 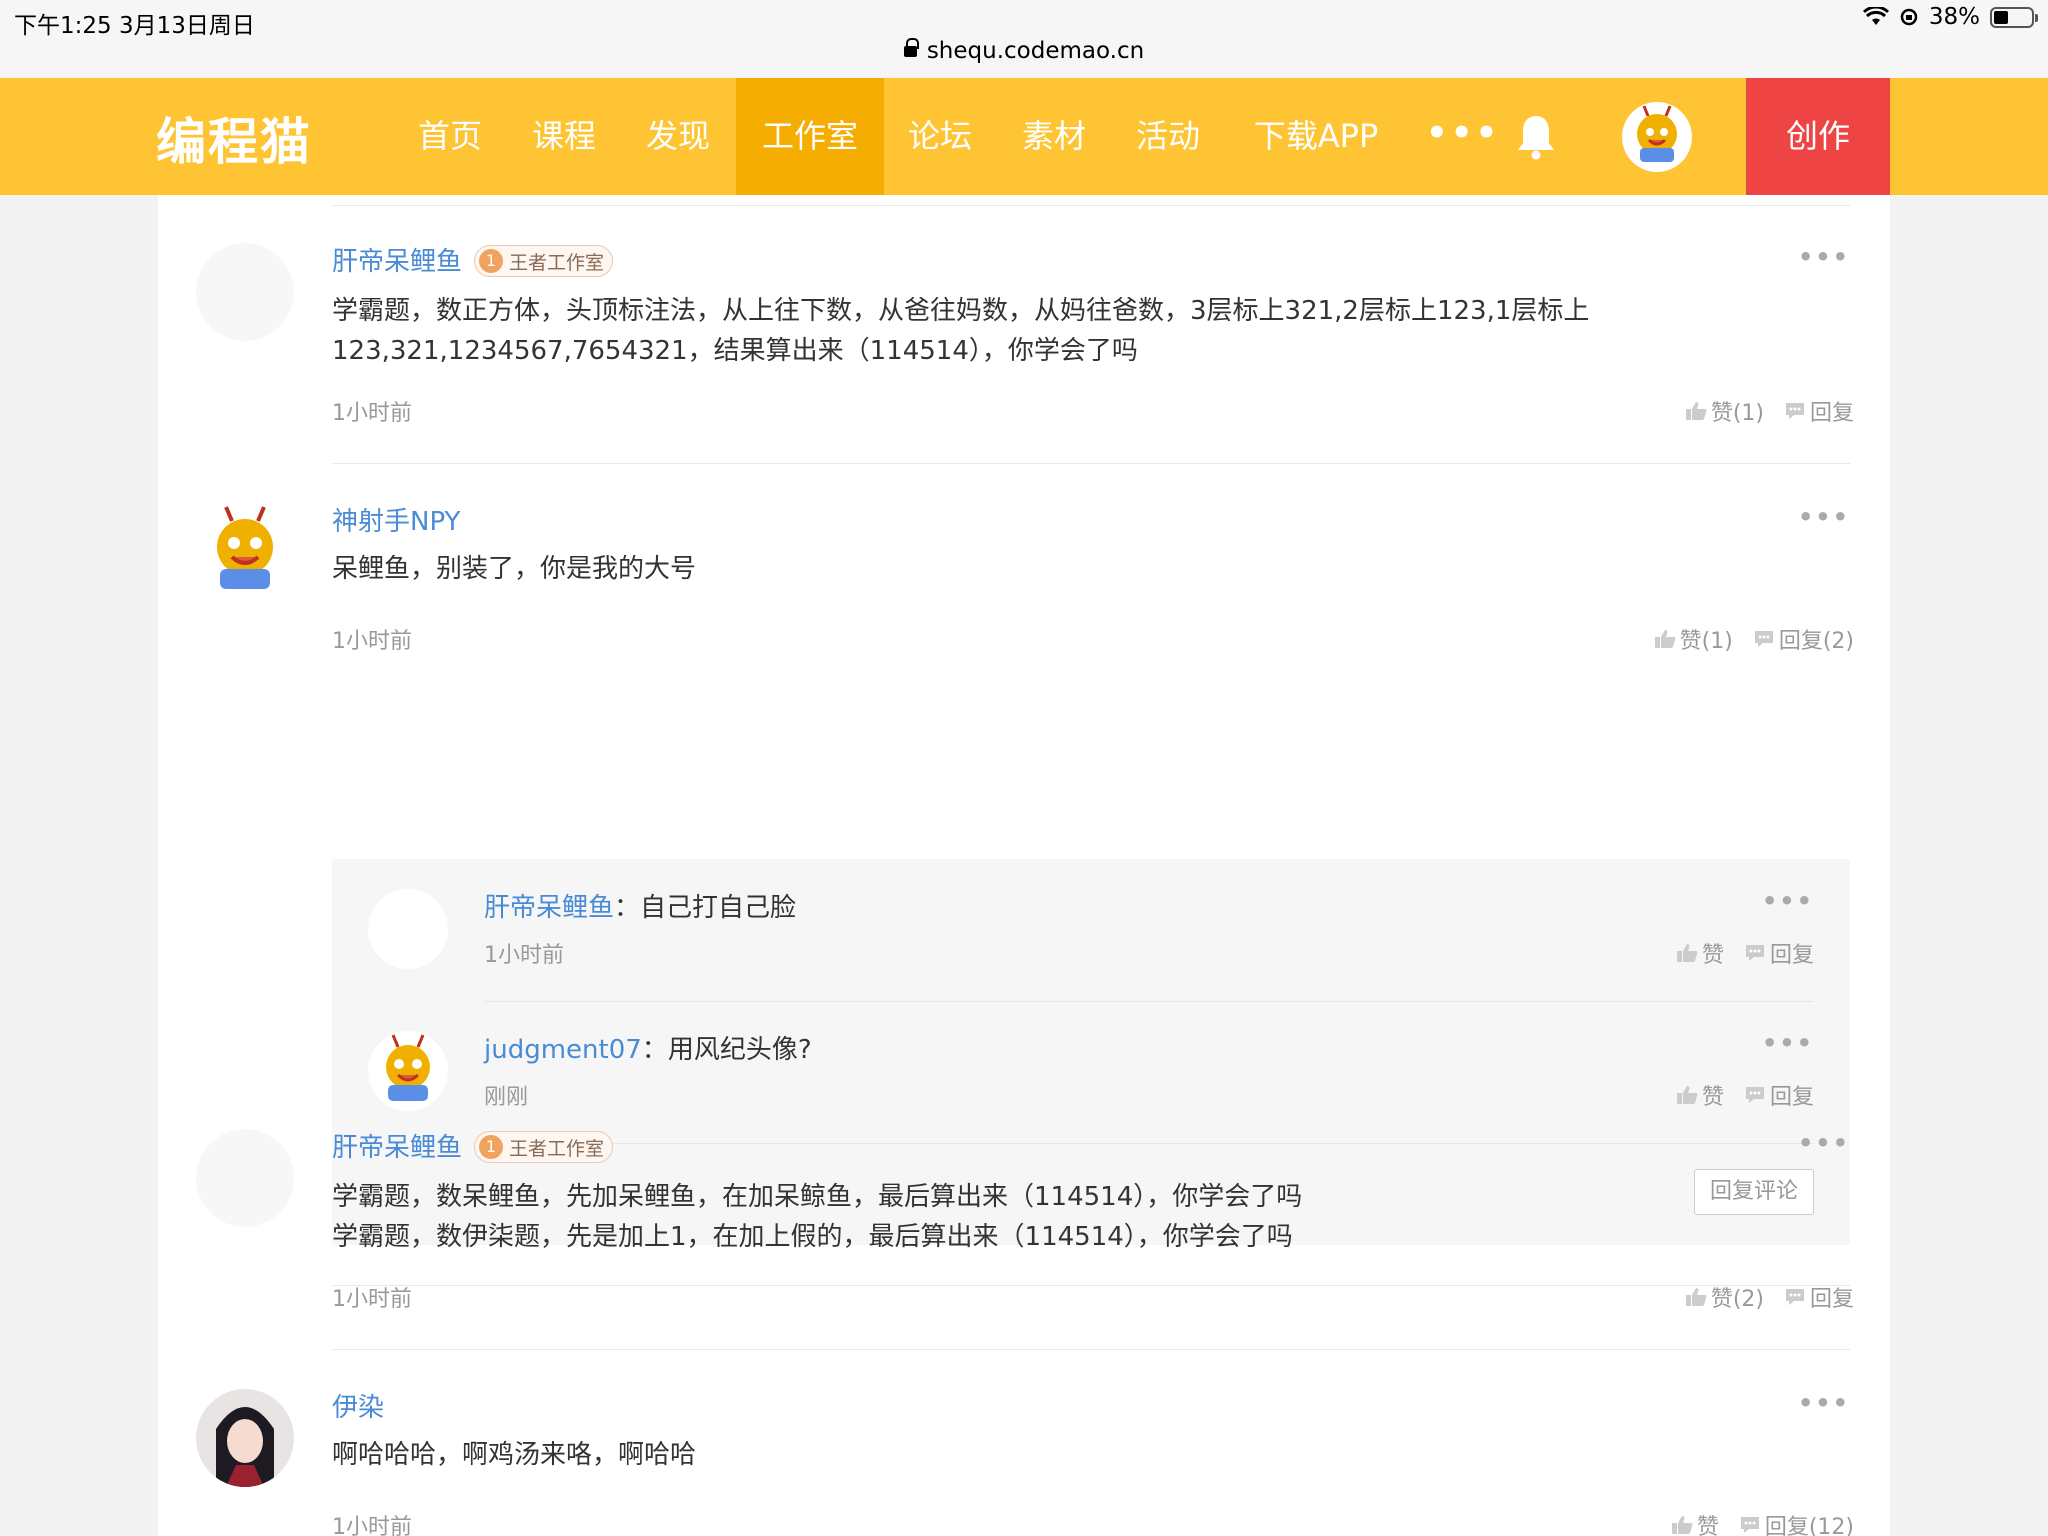 I want to click on status-time: 下午1:25 3月13日周日, so click(x=134, y=26).